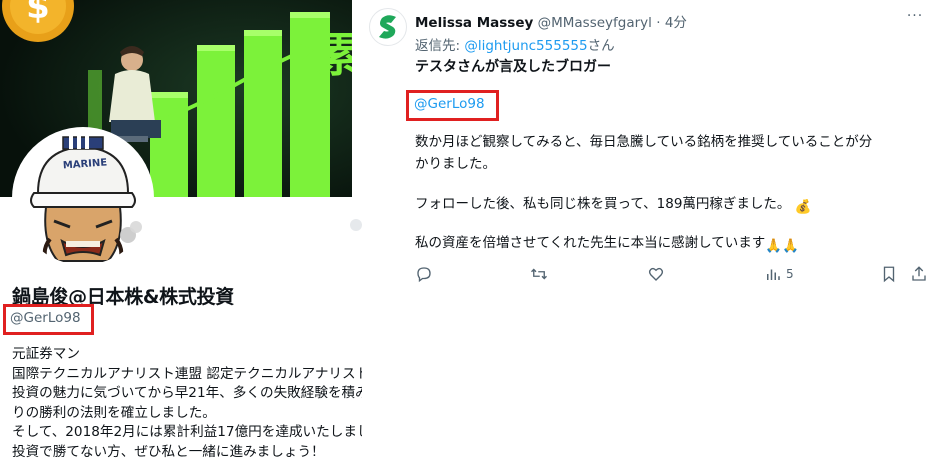 Image resolution: width=935 pixels, height=476 pixels. I want to click on like-icon, so click(656, 274).